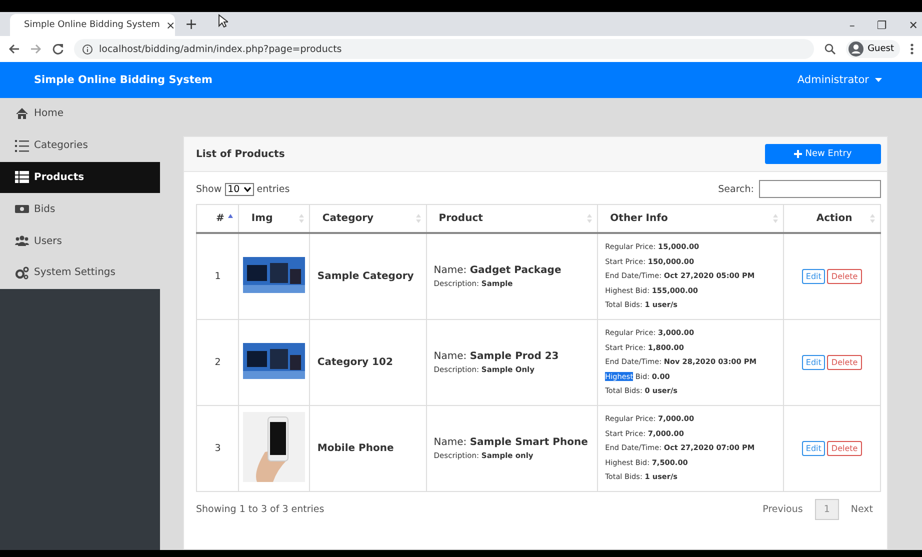 The height and width of the screenshot is (557, 922). Describe the element at coordinates (497, 356) in the screenshot. I see `product-name: Name: Sample Prod 23` at that location.